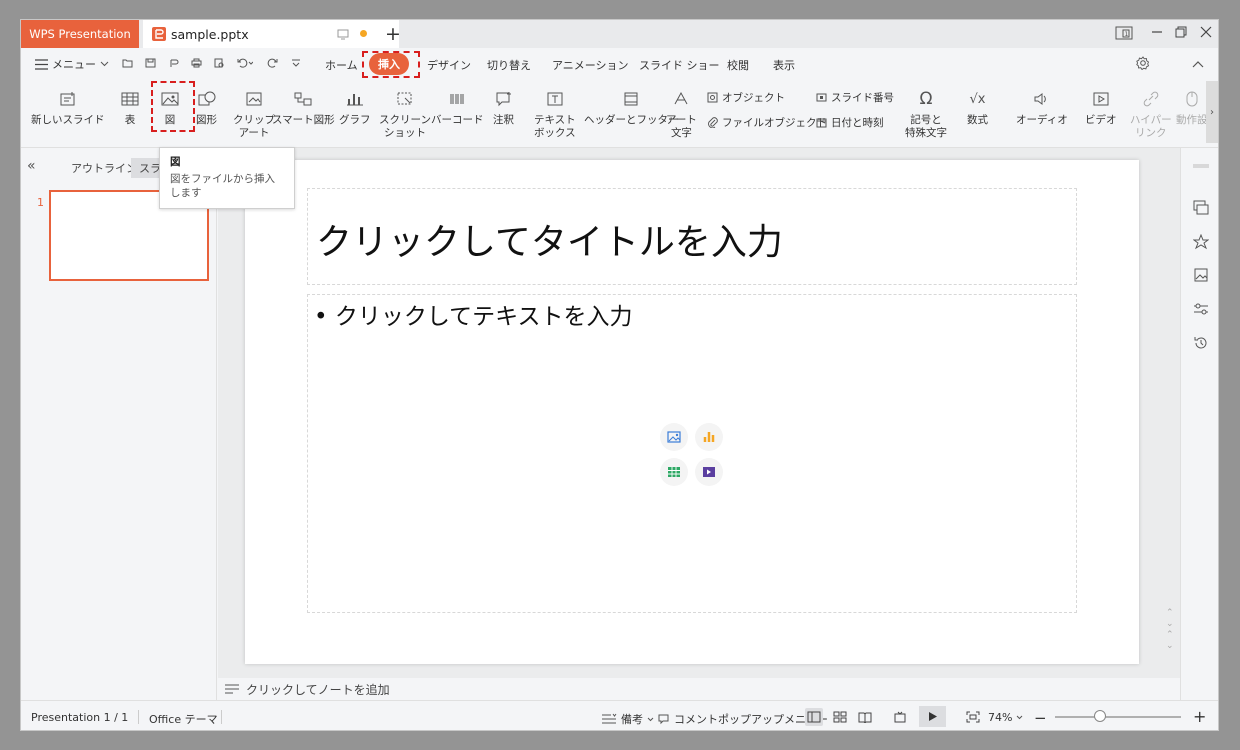 The width and height of the screenshot is (1240, 750). I want to click on close-icon, so click(1206, 33).